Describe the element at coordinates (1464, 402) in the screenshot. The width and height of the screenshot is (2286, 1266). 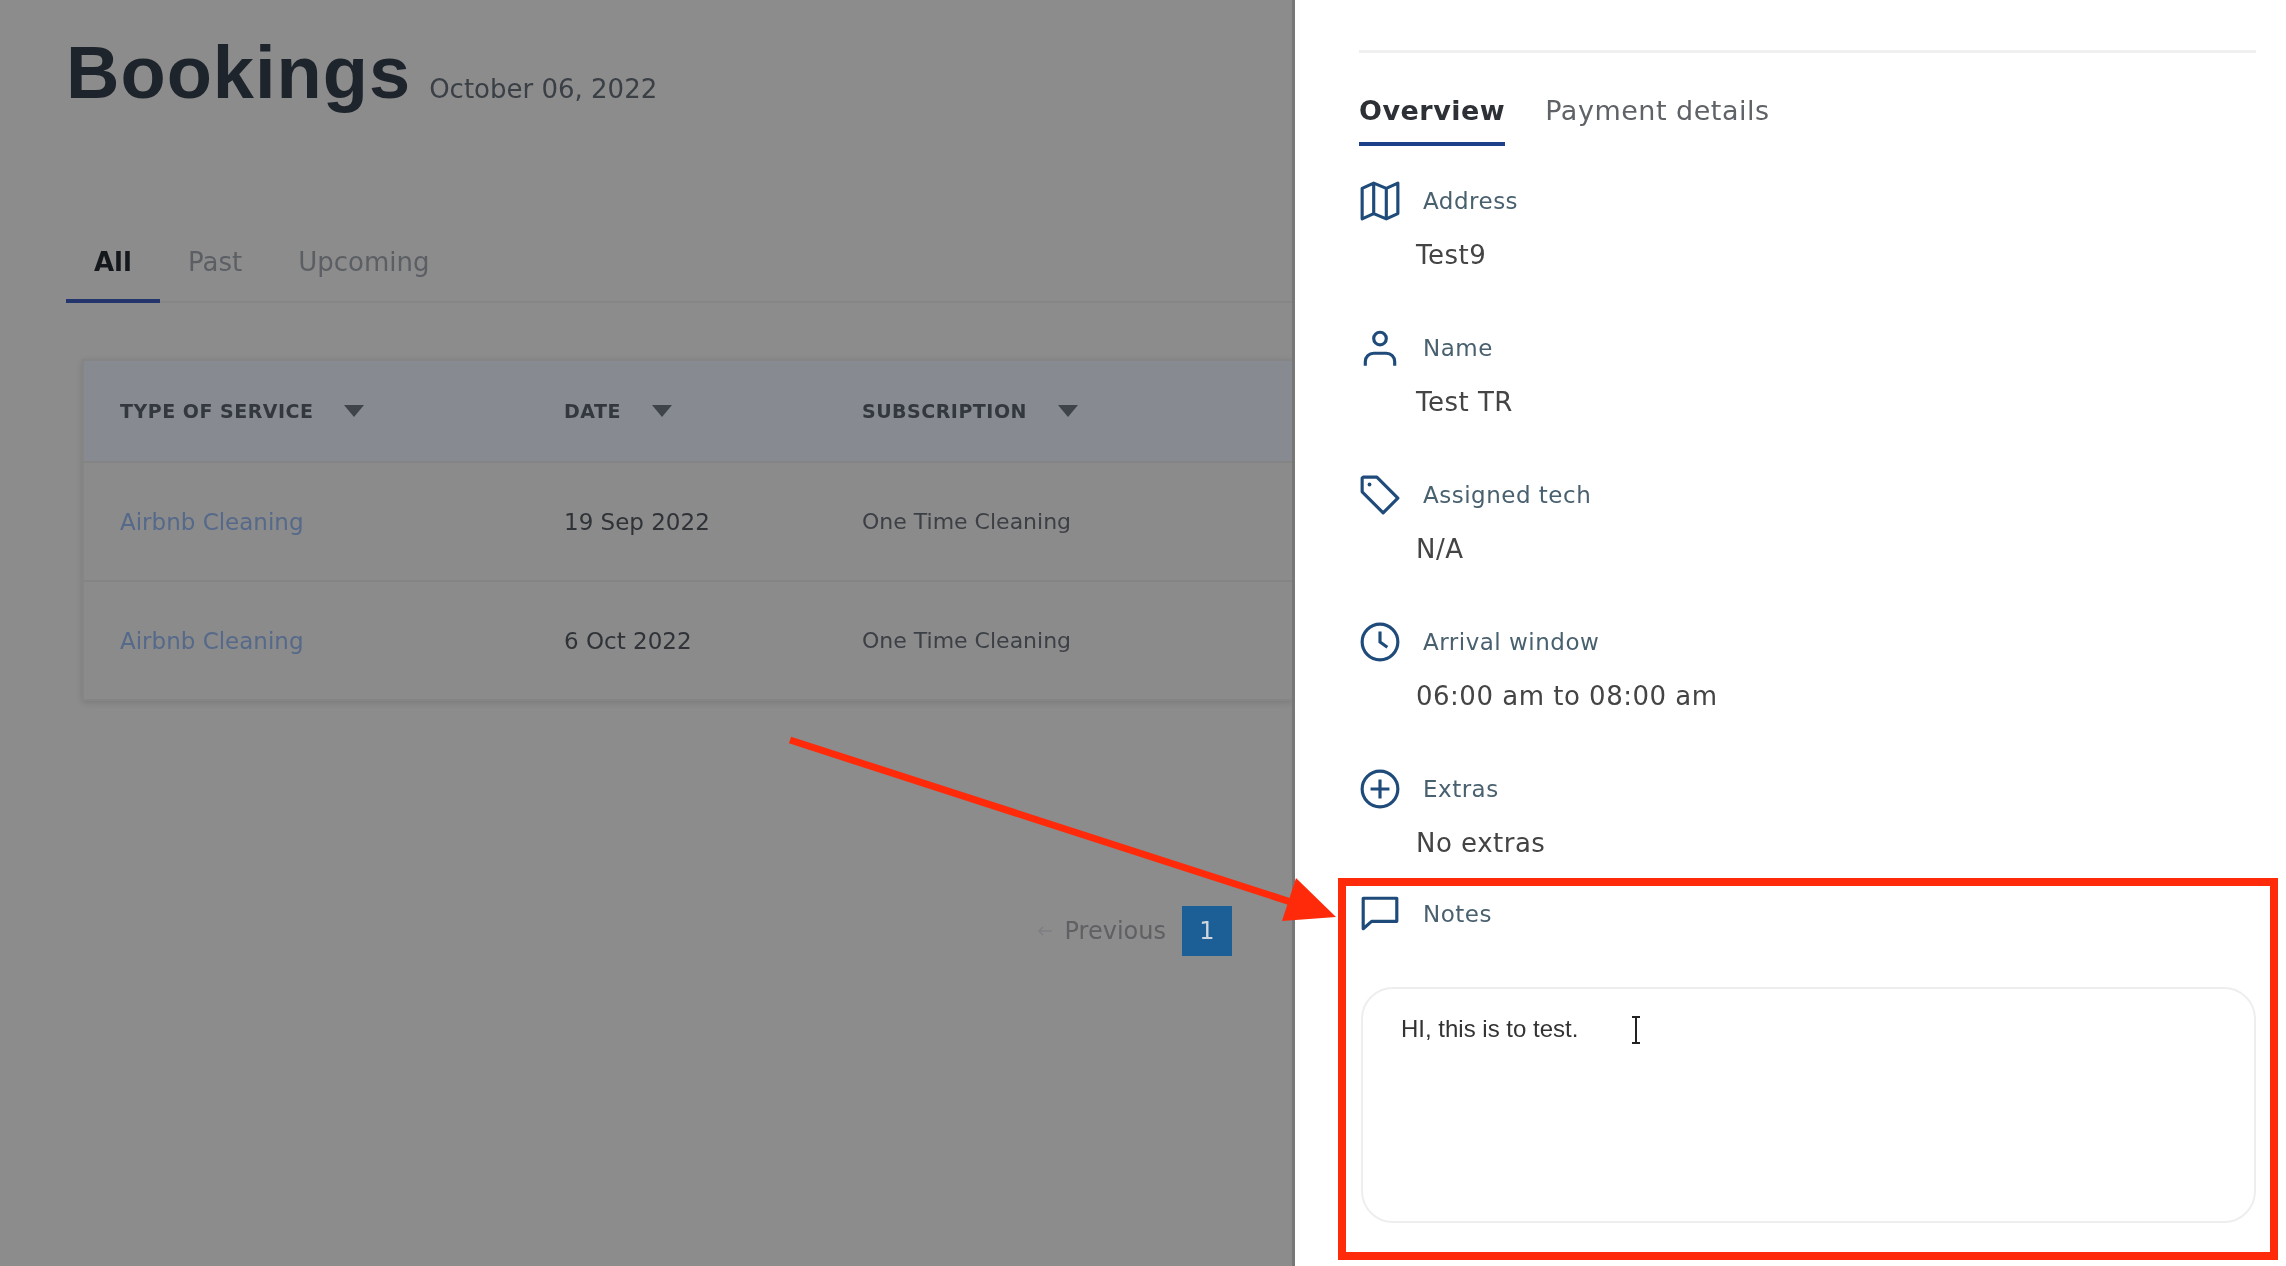
I see `field-value: Test TR` at that location.